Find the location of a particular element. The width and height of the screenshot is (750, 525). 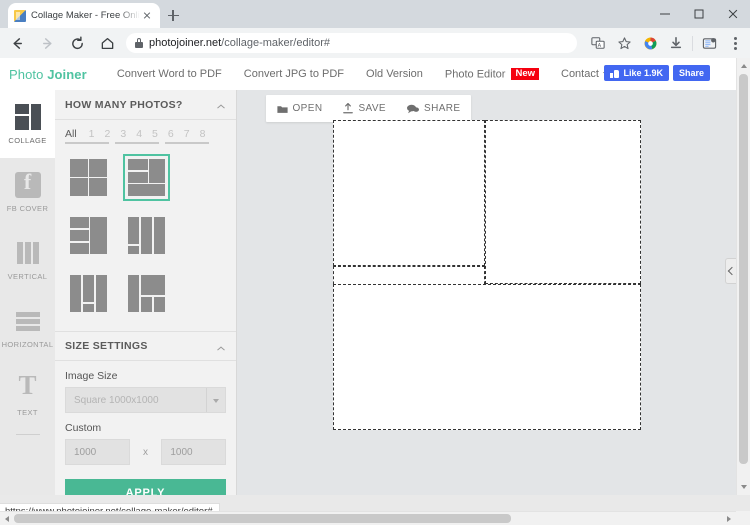

share-button: SHARE is located at coordinates (433, 108).